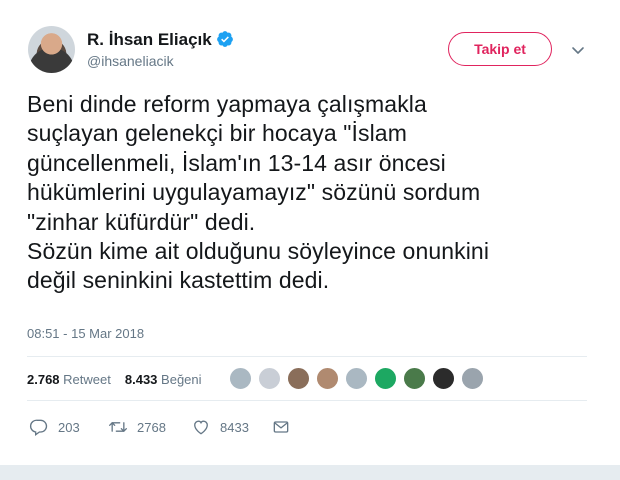  What do you see at coordinates (85, 333) in the screenshot?
I see `tweet-timestamp: 08:51 - 15 Mar 2018` at bounding box center [85, 333].